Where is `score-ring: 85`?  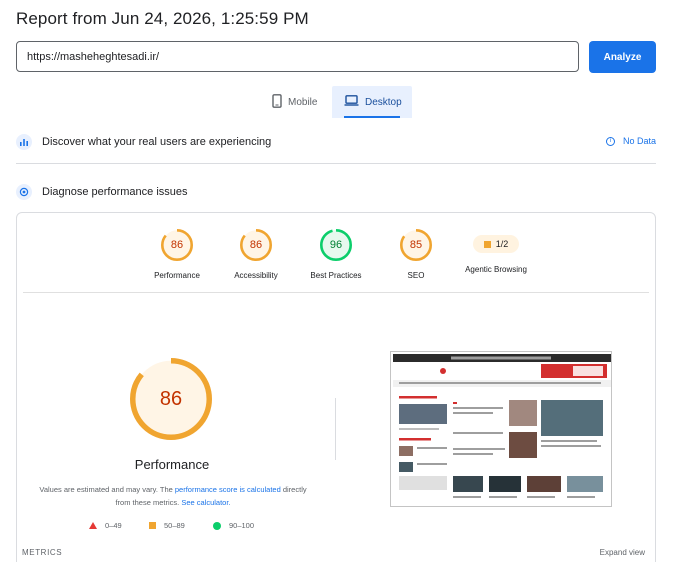 score-ring: 85 is located at coordinates (416, 245).